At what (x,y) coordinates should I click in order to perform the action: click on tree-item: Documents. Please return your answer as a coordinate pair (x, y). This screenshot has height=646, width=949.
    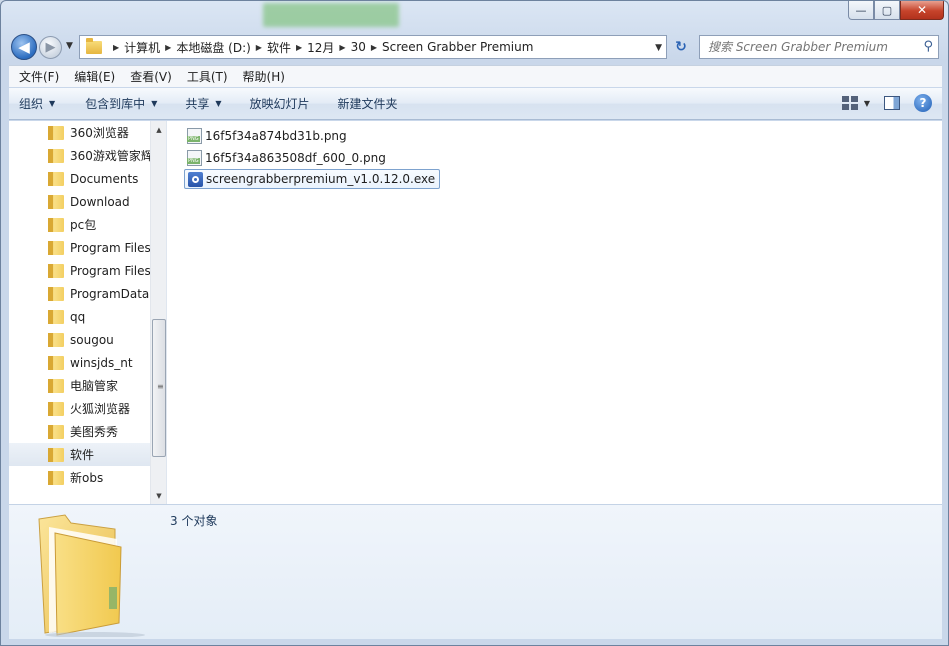
    Looking at the image, I should click on (79, 178).